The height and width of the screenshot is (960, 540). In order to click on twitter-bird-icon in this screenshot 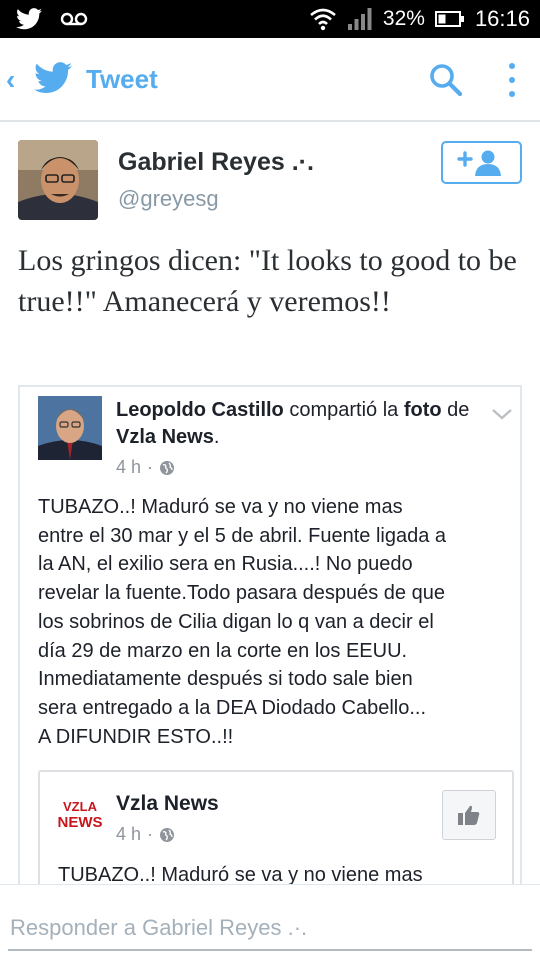, I will do `click(53, 78)`.